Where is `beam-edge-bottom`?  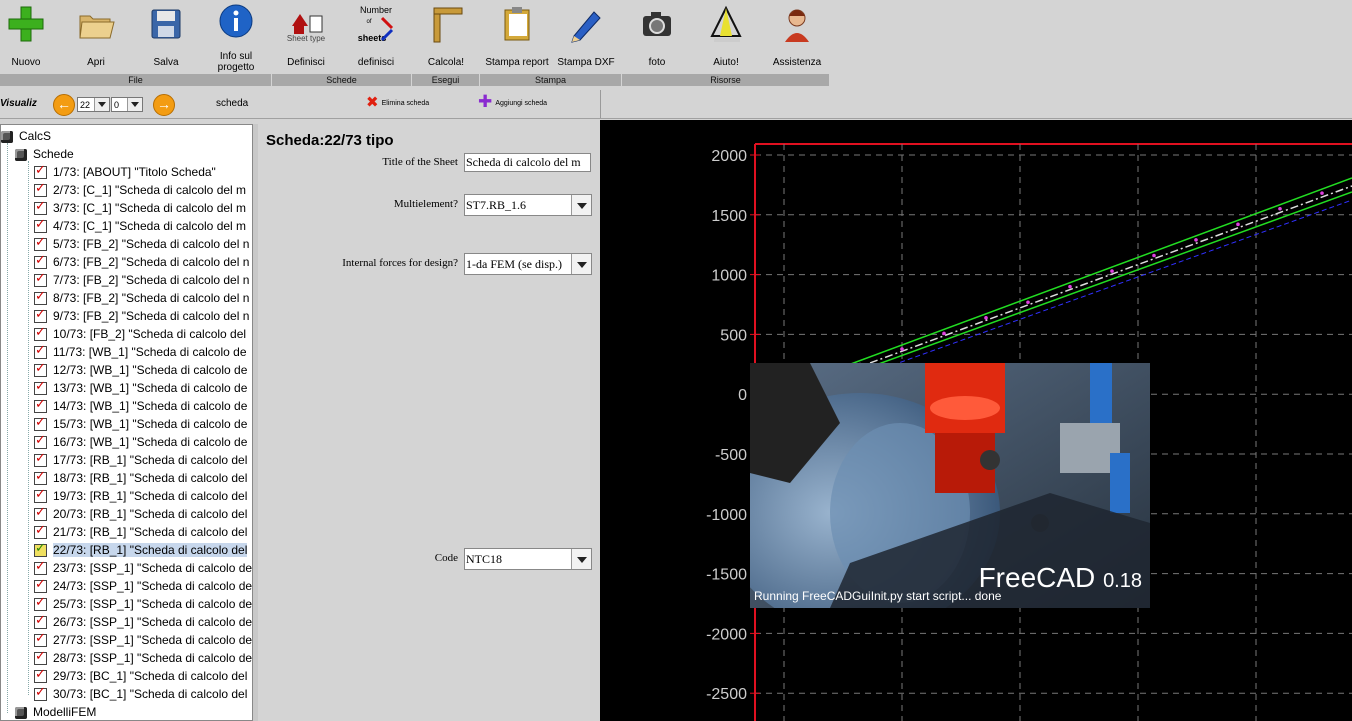 beam-edge-bottom is located at coordinates (1095, 285).